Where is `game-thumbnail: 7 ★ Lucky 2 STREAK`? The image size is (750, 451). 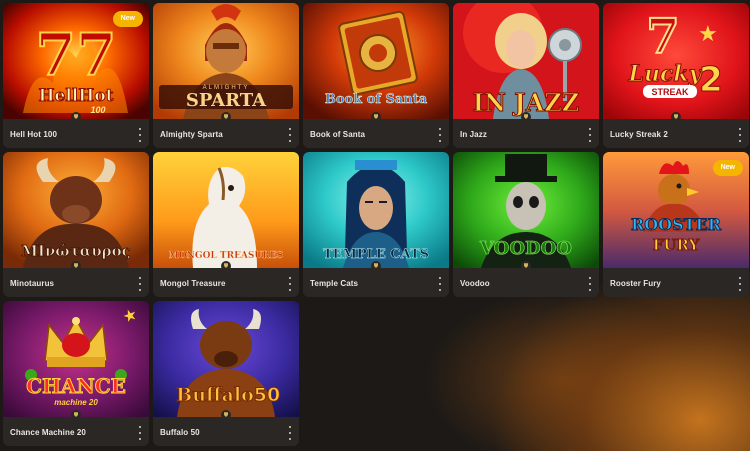 game-thumbnail: 7 ★ Lucky 2 STREAK is located at coordinates (676, 61).